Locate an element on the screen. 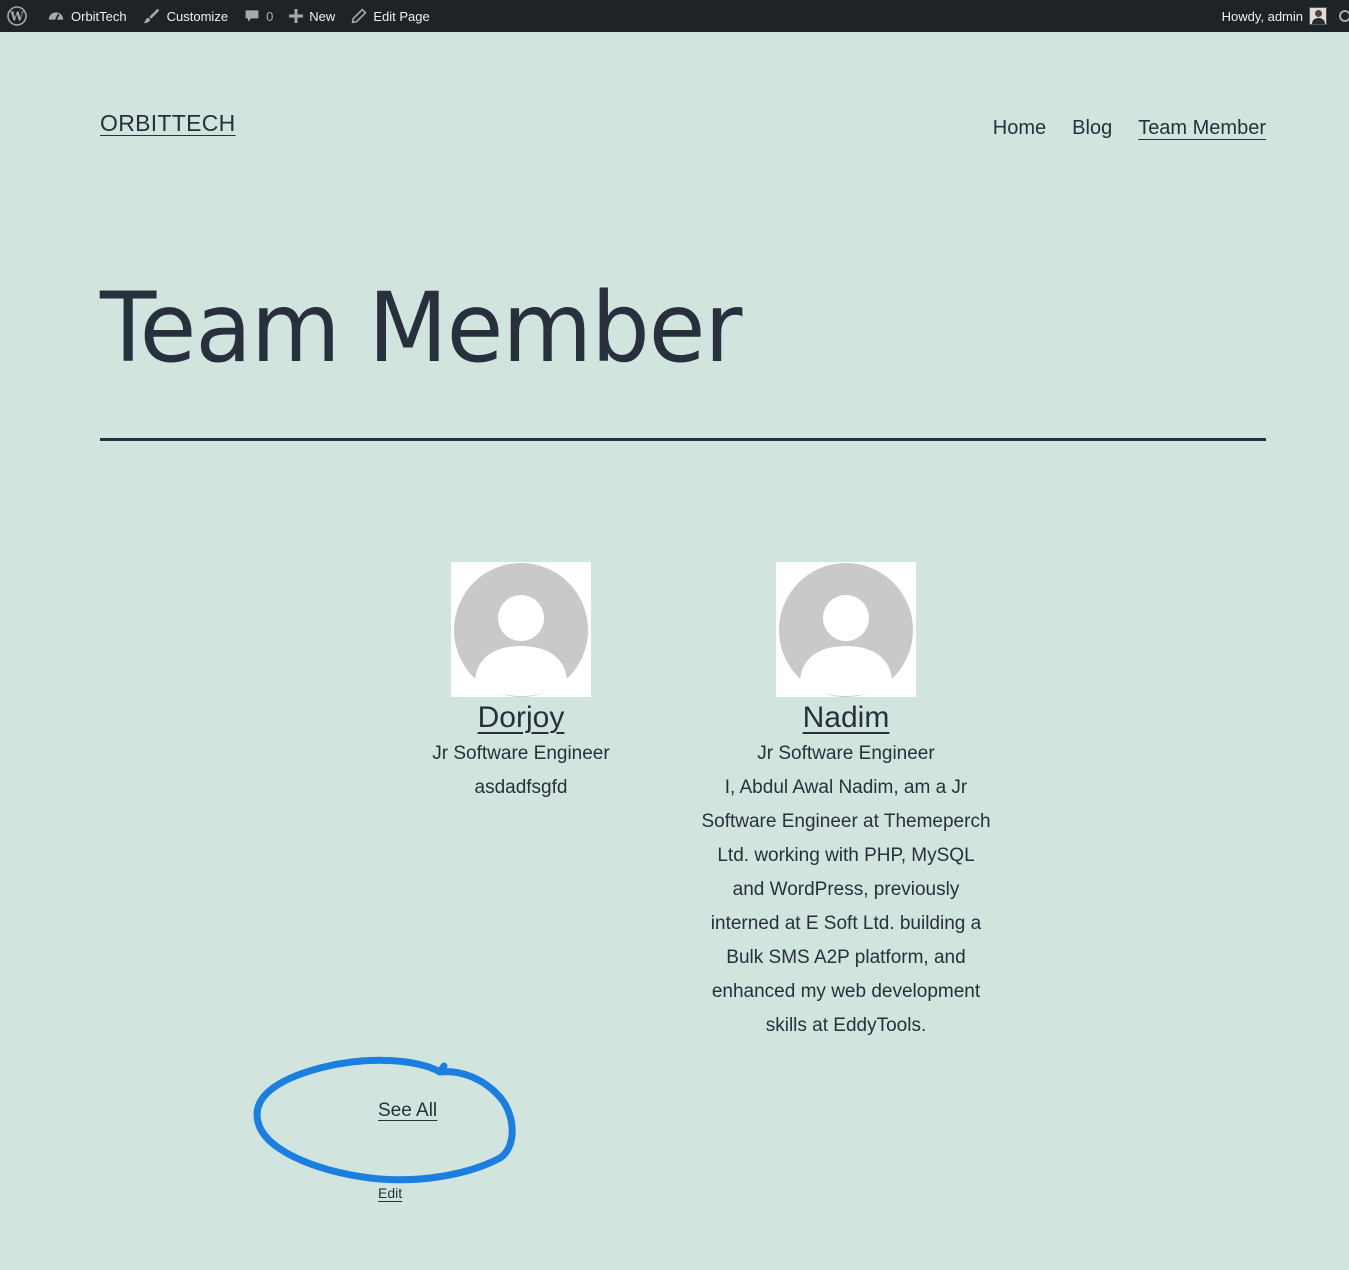 This screenshot has height=1270, width=1349. new-label: New is located at coordinates (322, 16).